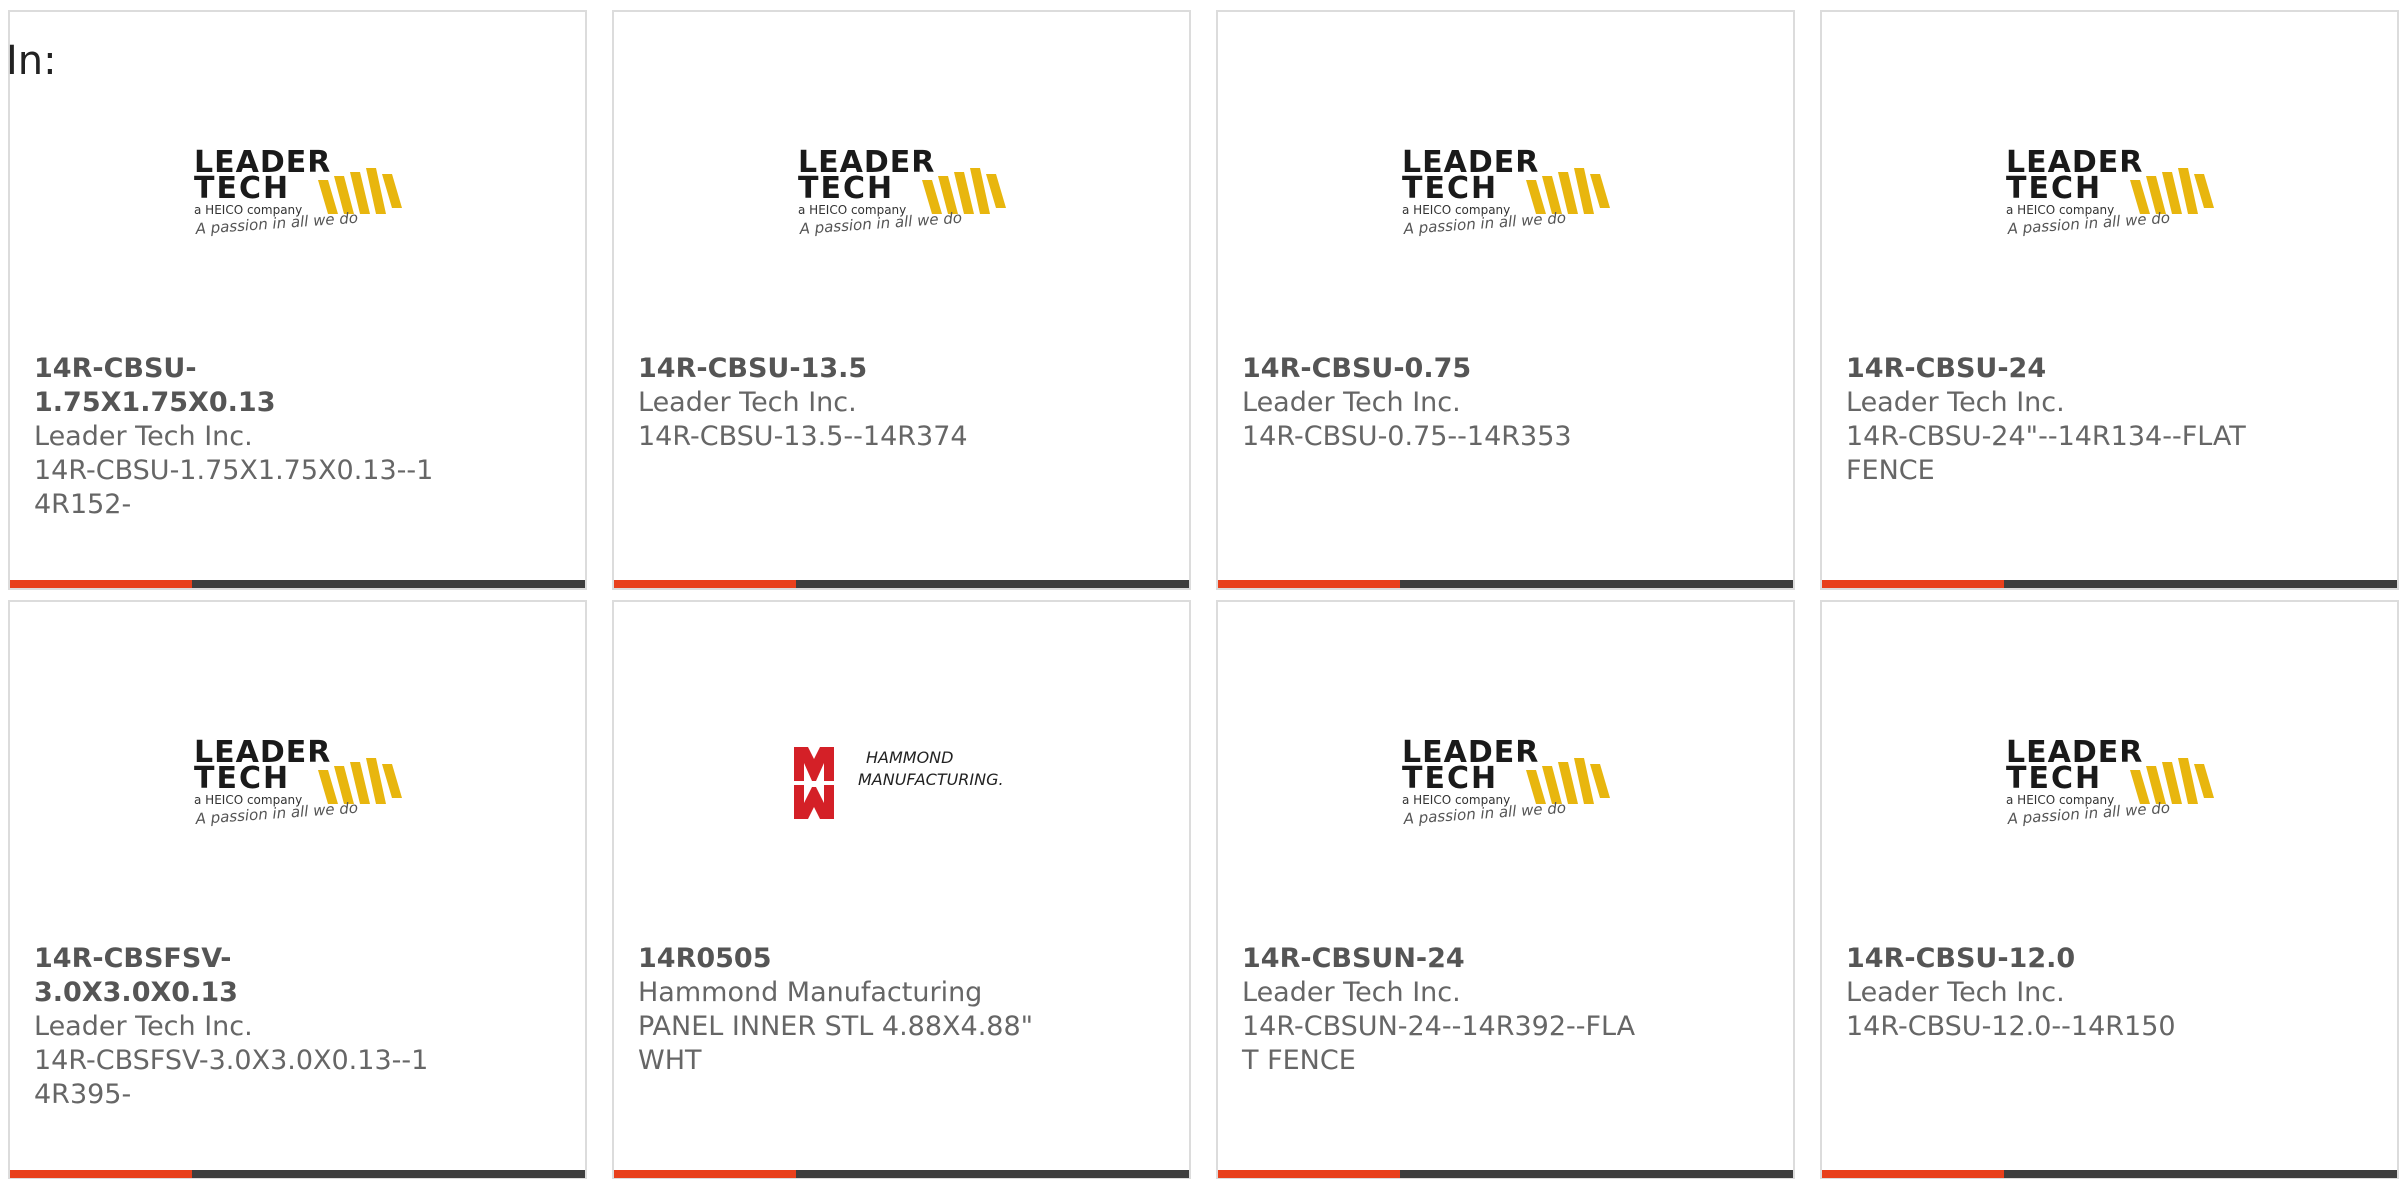 The width and height of the screenshot is (2404, 1179). I want to click on manufacturer: Hammond Manufacturing, so click(810, 992).